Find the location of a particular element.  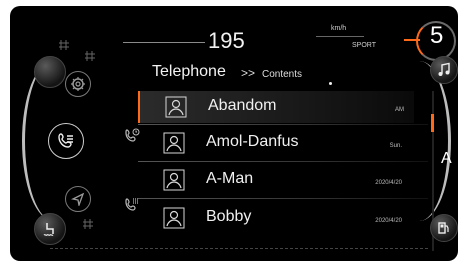

index-letter: A is located at coordinates (446, 159).